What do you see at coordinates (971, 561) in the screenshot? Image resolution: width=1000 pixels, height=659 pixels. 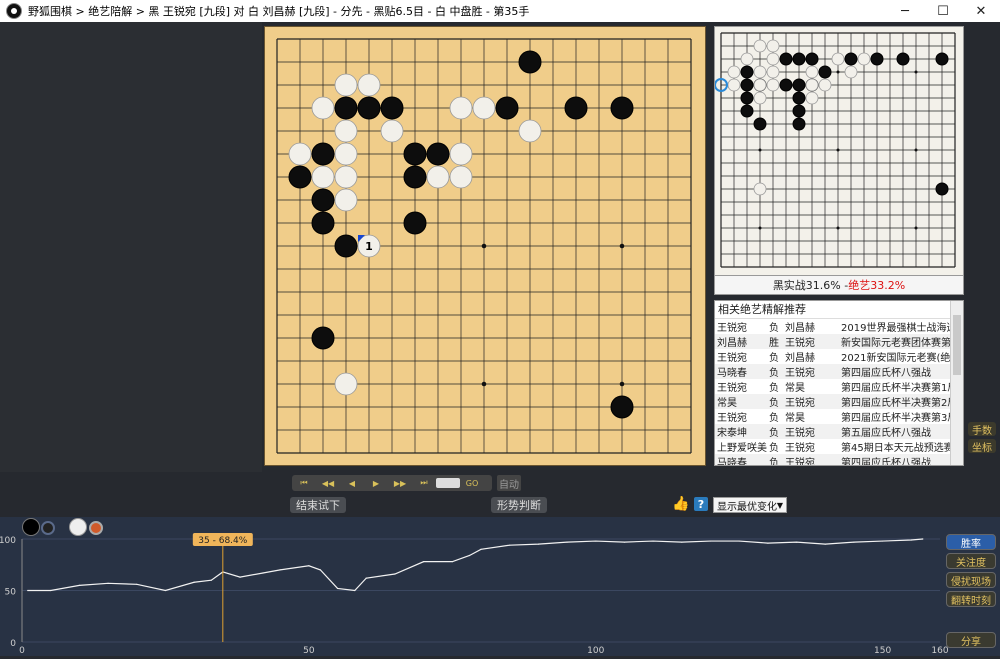 I see `attention-tab-button: 关注度` at bounding box center [971, 561].